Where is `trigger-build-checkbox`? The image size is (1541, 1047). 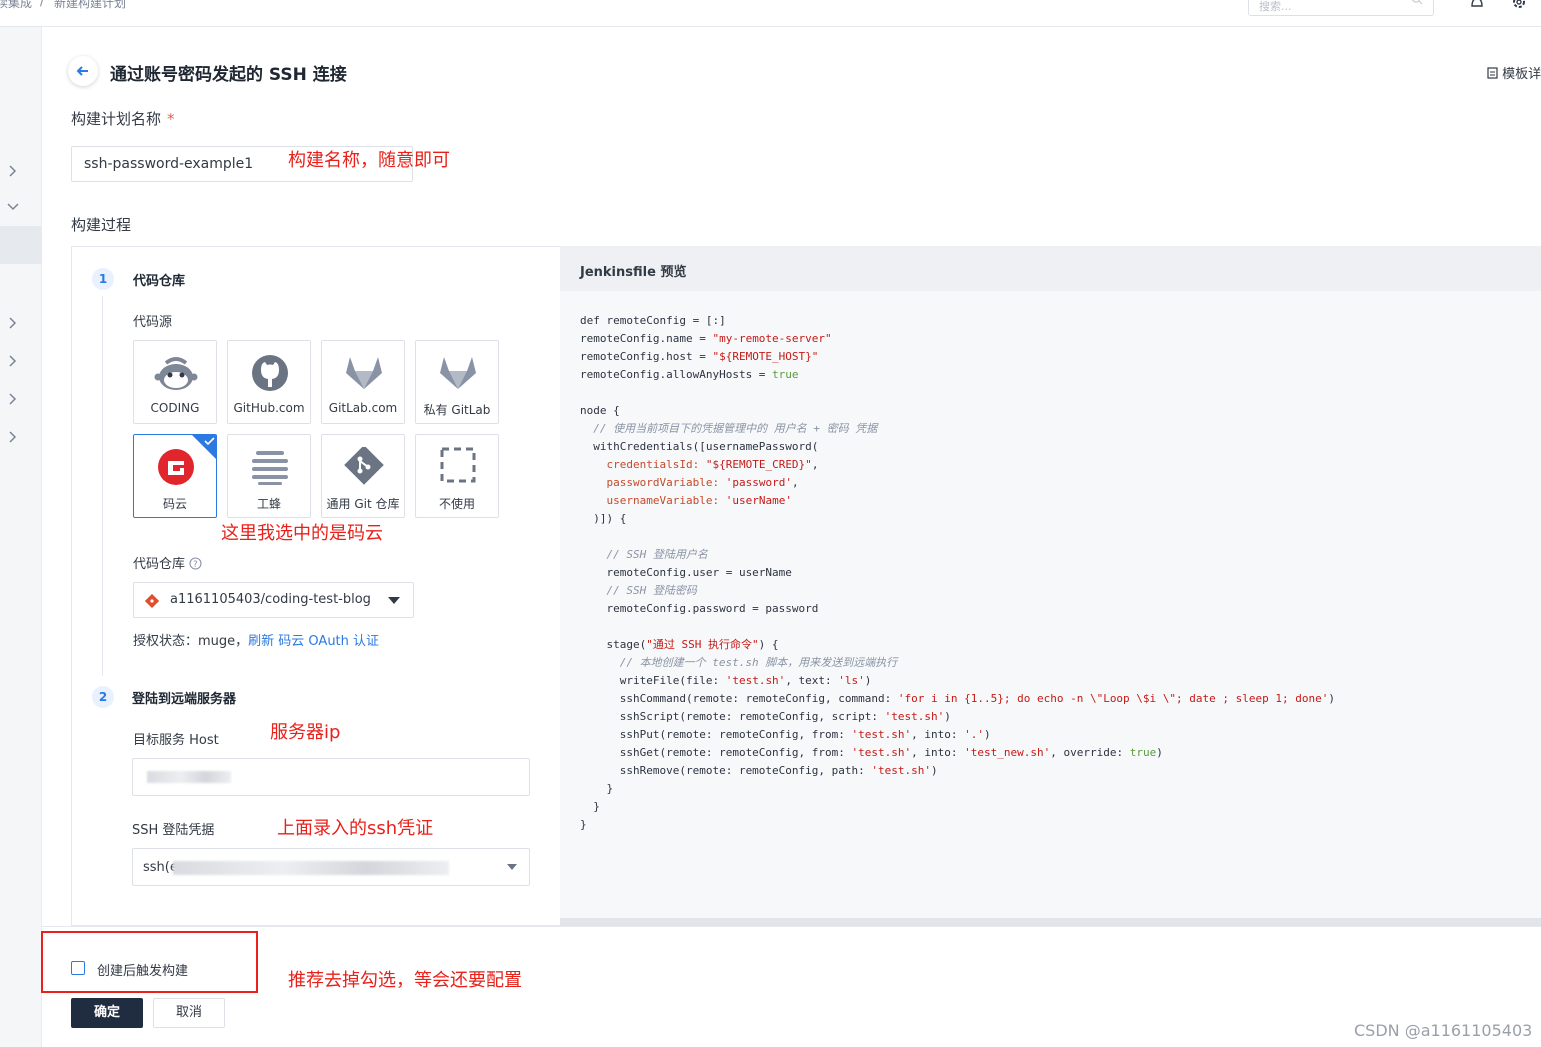
trigger-build-checkbox is located at coordinates (78, 968).